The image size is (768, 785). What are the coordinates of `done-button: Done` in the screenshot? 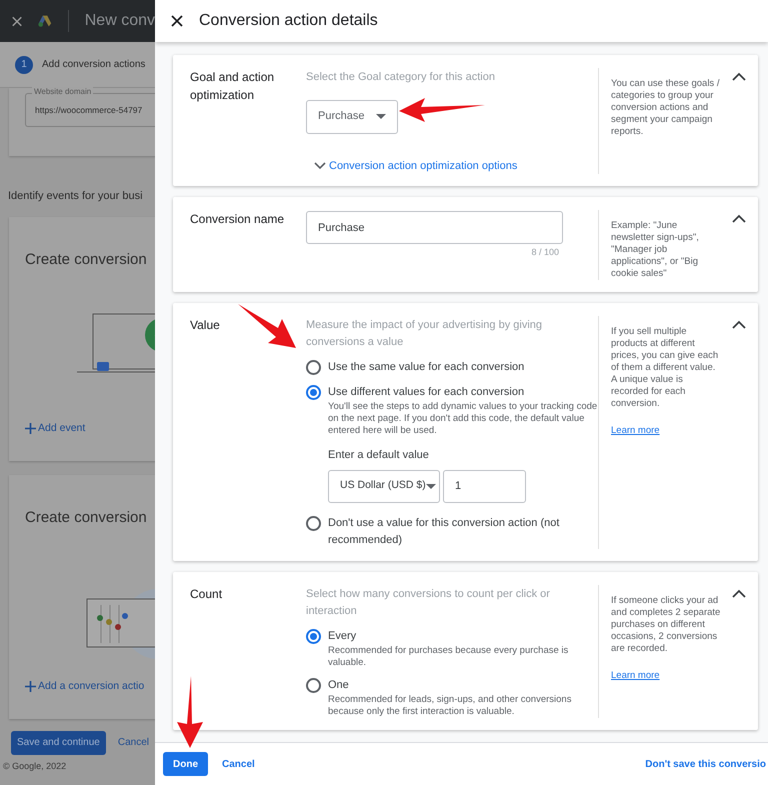 It's located at (185, 764).